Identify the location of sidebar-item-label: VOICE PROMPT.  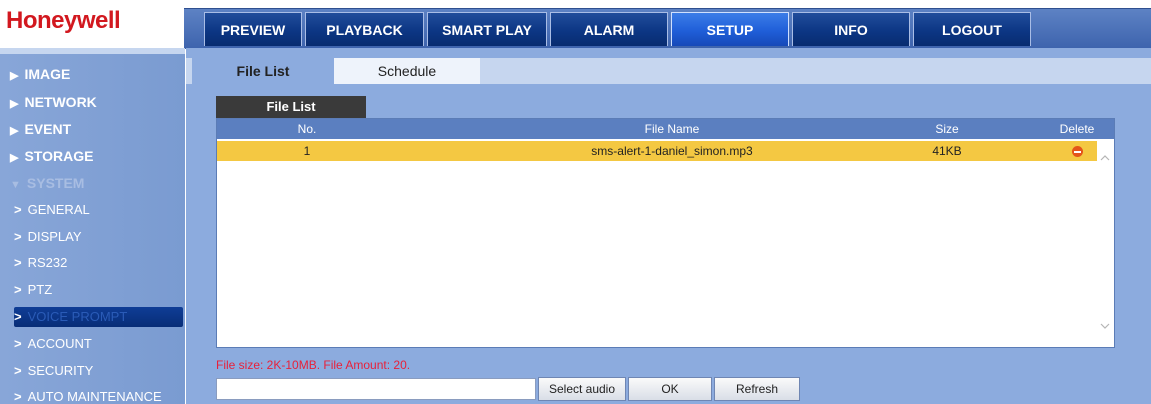
(77, 316).